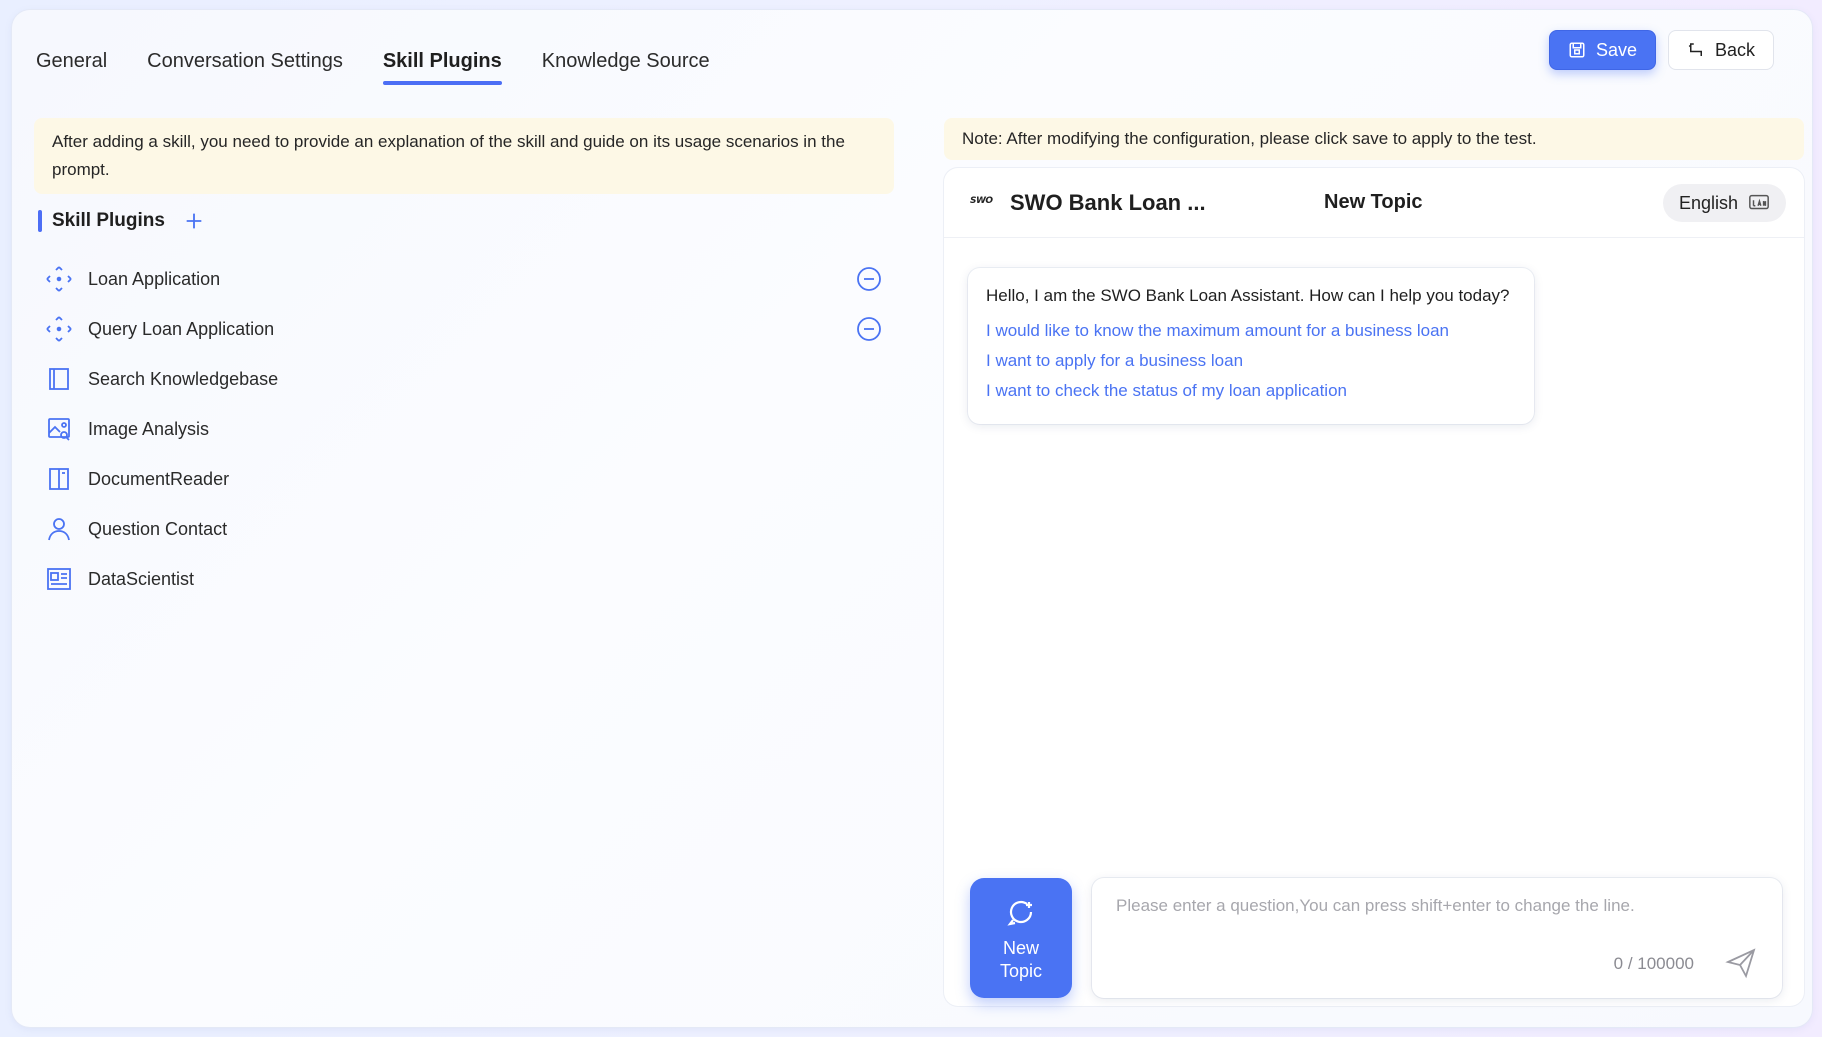 The height and width of the screenshot is (1037, 1822). Describe the element at coordinates (1741, 963) in the screenshot. I see `send-icon` at that location.